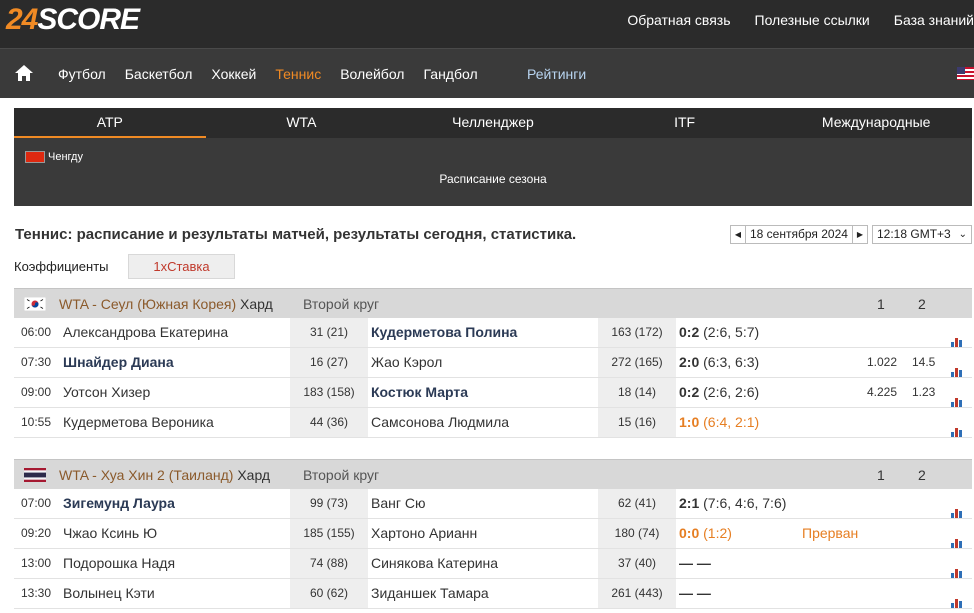  What do you see at coordinates (35, 304) in the screenshot?
I see `korea-flag-icon` at bounding box center [35, 304].